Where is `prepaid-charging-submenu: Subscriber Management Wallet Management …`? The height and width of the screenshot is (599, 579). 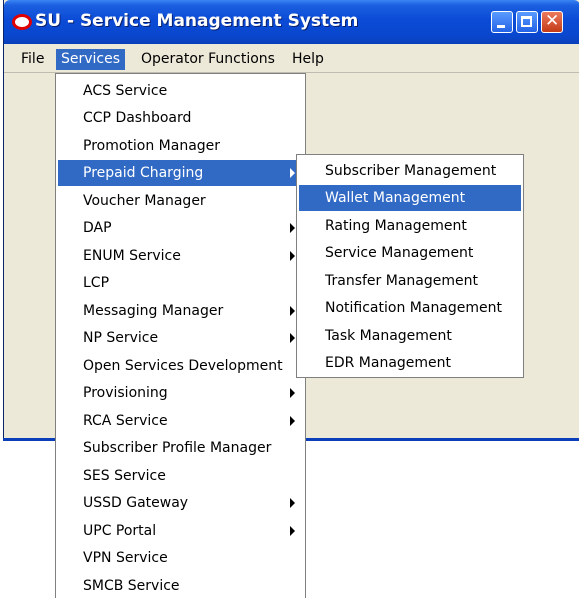
prepaid-charging-submenu: Subscriber Management Wallet Management … is located at coordinates (410, 266).